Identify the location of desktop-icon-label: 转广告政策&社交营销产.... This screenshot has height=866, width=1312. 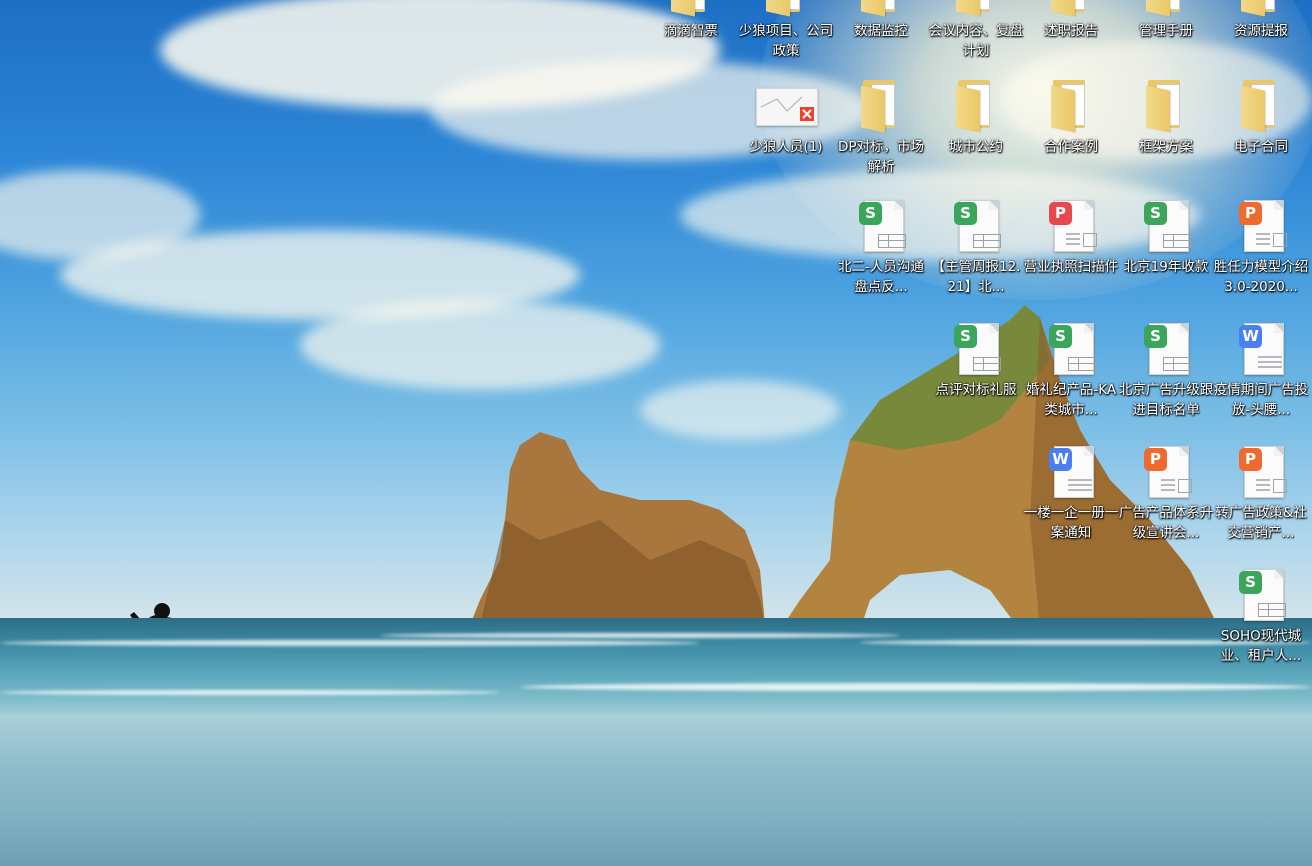
(1261, 523).